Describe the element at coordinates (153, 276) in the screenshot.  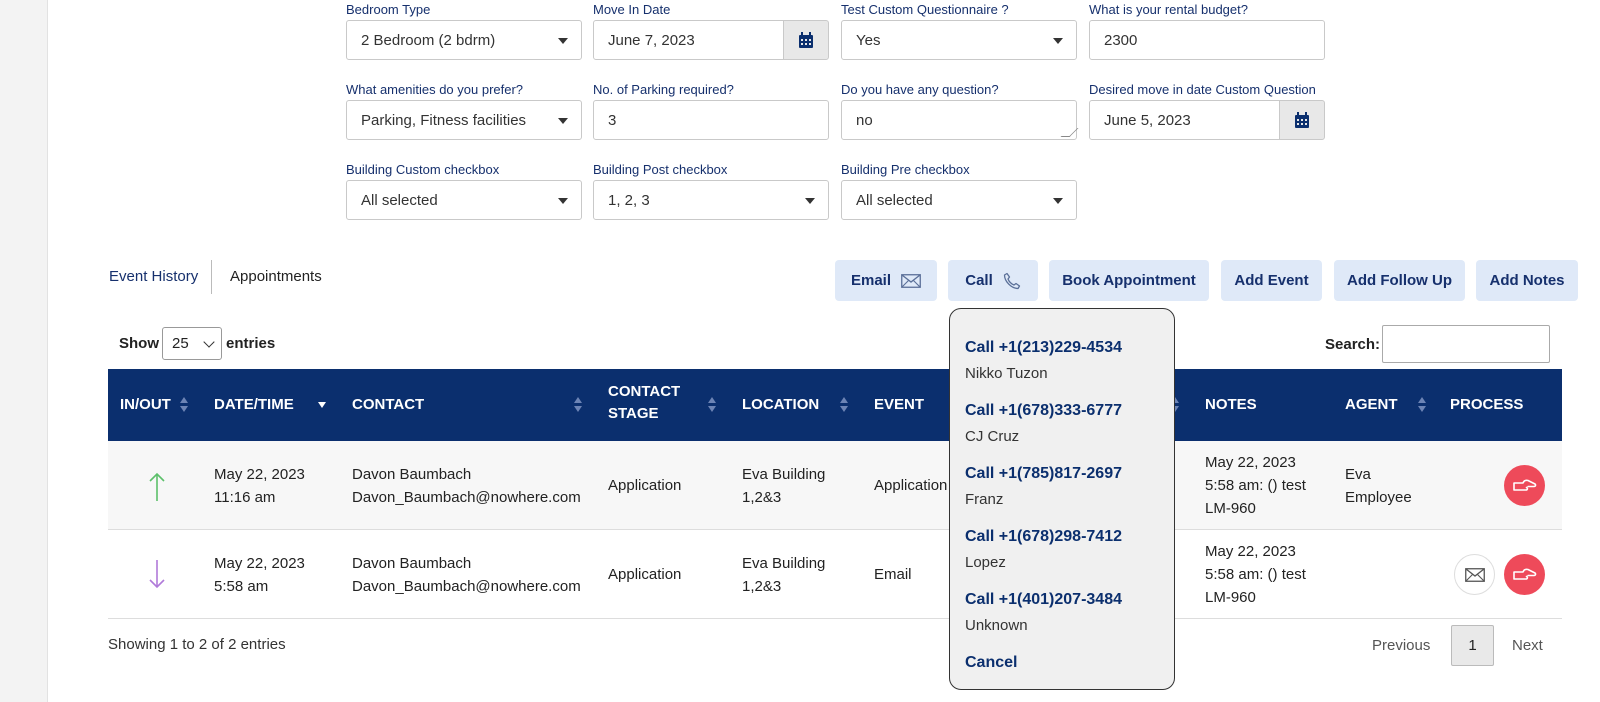
I see `tab-event-history: Event History` at that location.